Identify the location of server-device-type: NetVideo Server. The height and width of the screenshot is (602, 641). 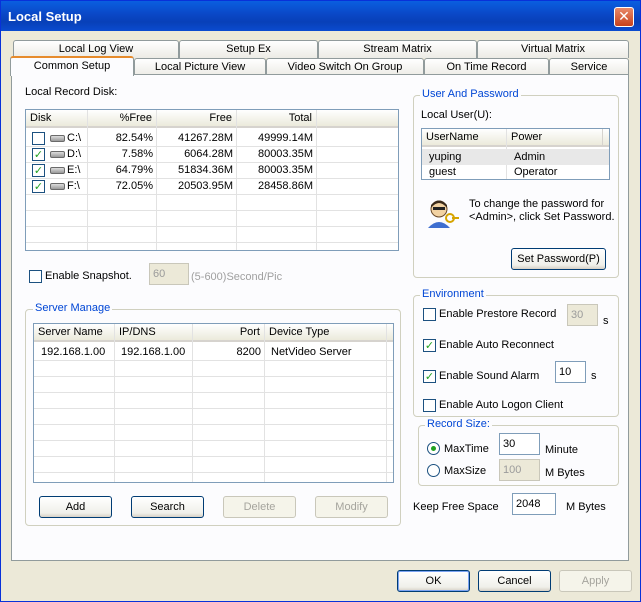
(311, 352).